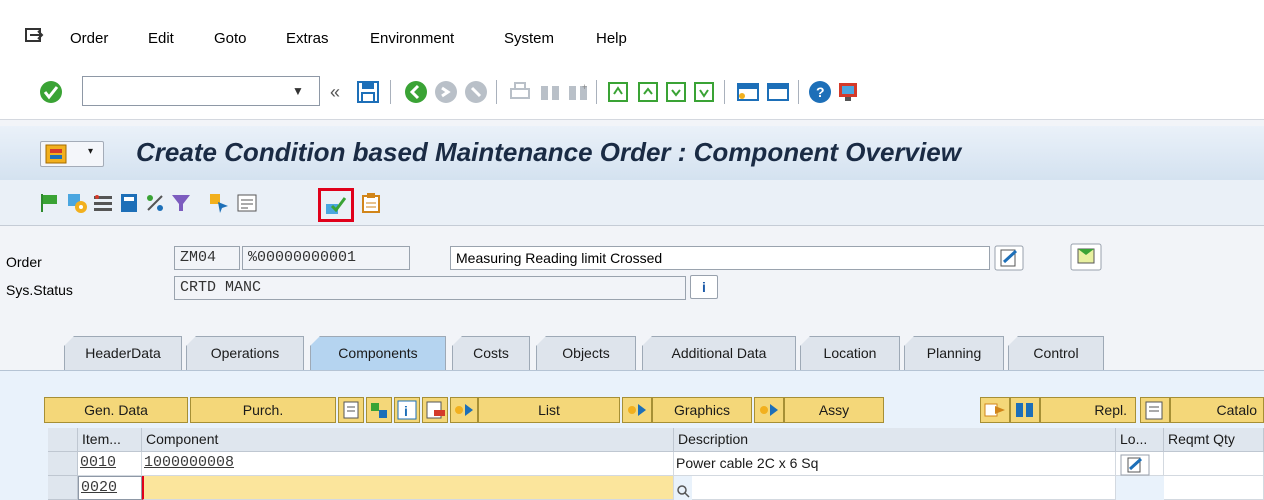  Describe the element at coordinates (336, 205) in the screenshot. I see `highlight-box` at that location.